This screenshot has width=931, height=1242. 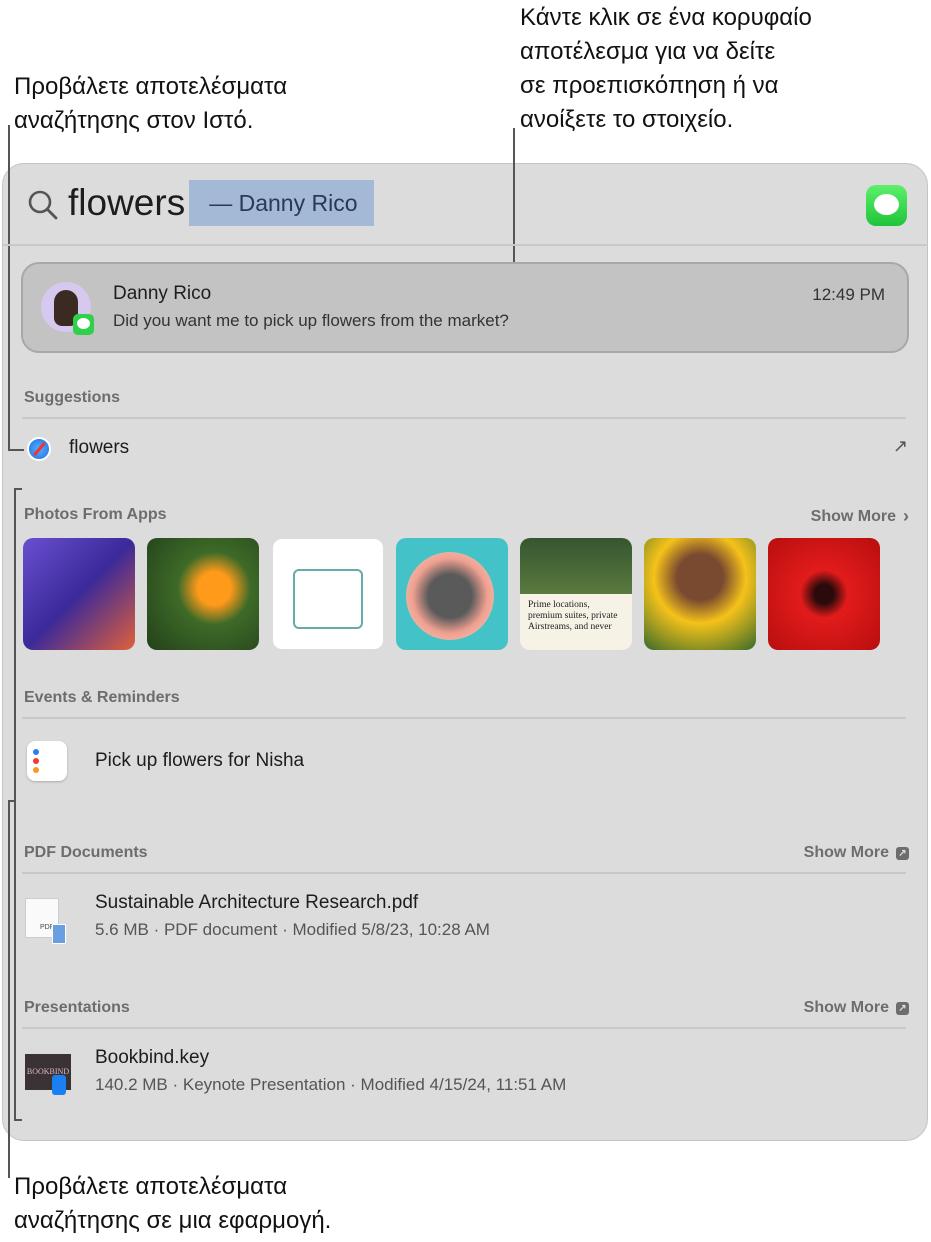 What do you see at coordinates (99, 447) in the screenshot?
I see `suggestion-label: flowers` at bounding box center [99, 447].